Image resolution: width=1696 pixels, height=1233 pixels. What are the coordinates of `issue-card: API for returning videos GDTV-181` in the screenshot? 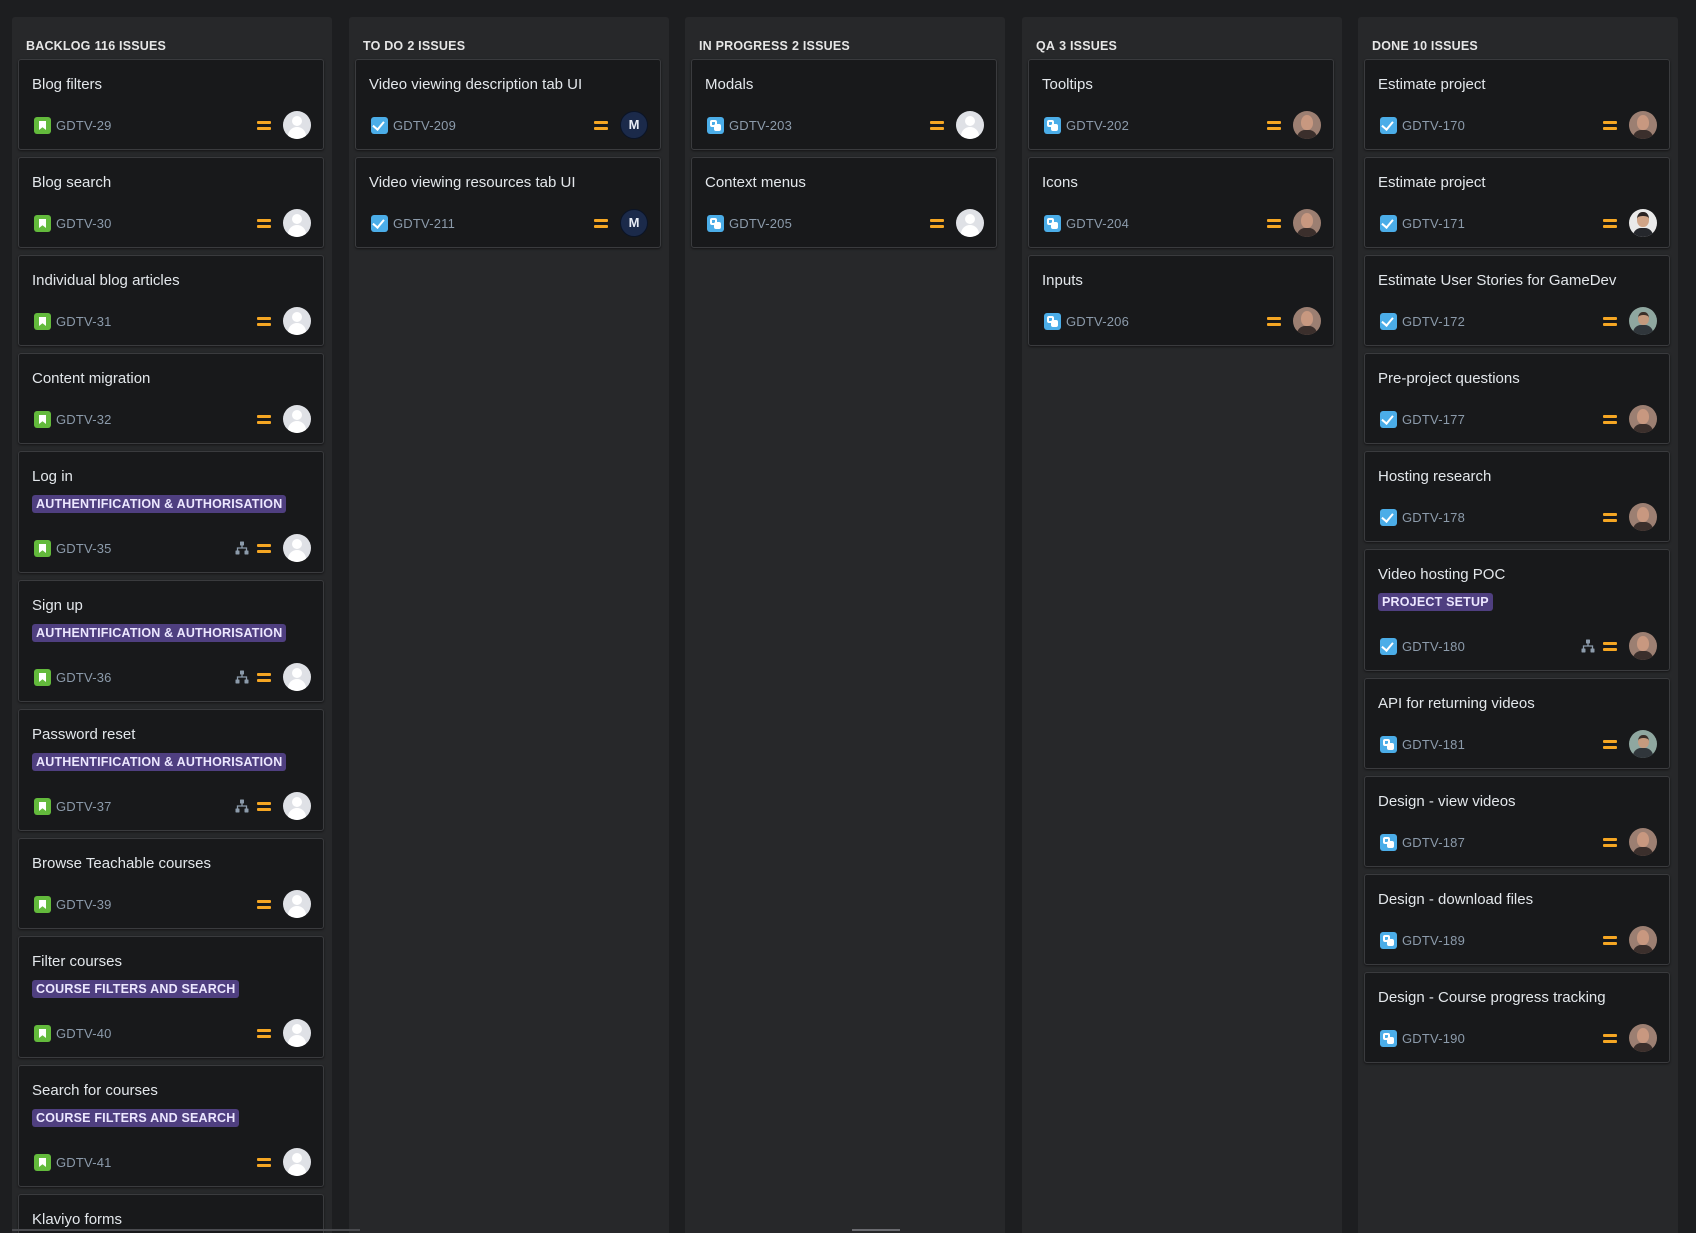 It's located at (1517, 723).